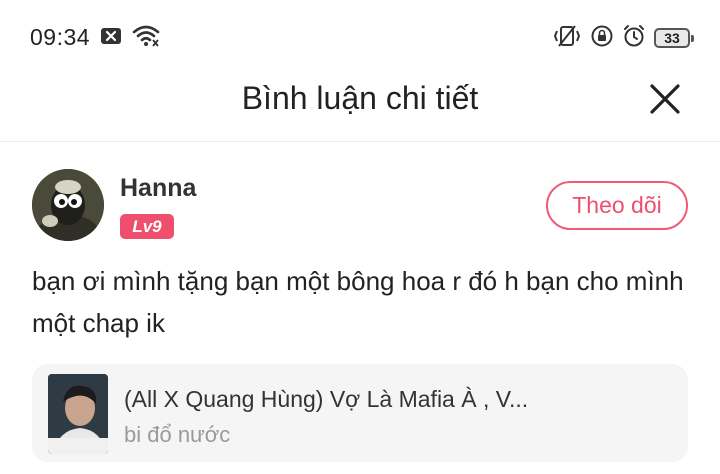  What do you see at coordinates (158, 188) in the screenshot?
I see `username: Hanna` at bounding box center [158, 188].